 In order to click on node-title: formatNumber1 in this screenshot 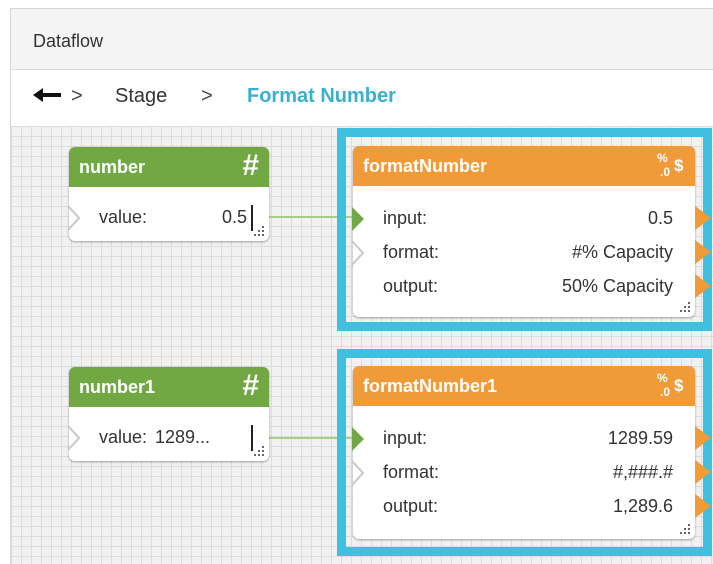, I will do `click(430, 386)`.